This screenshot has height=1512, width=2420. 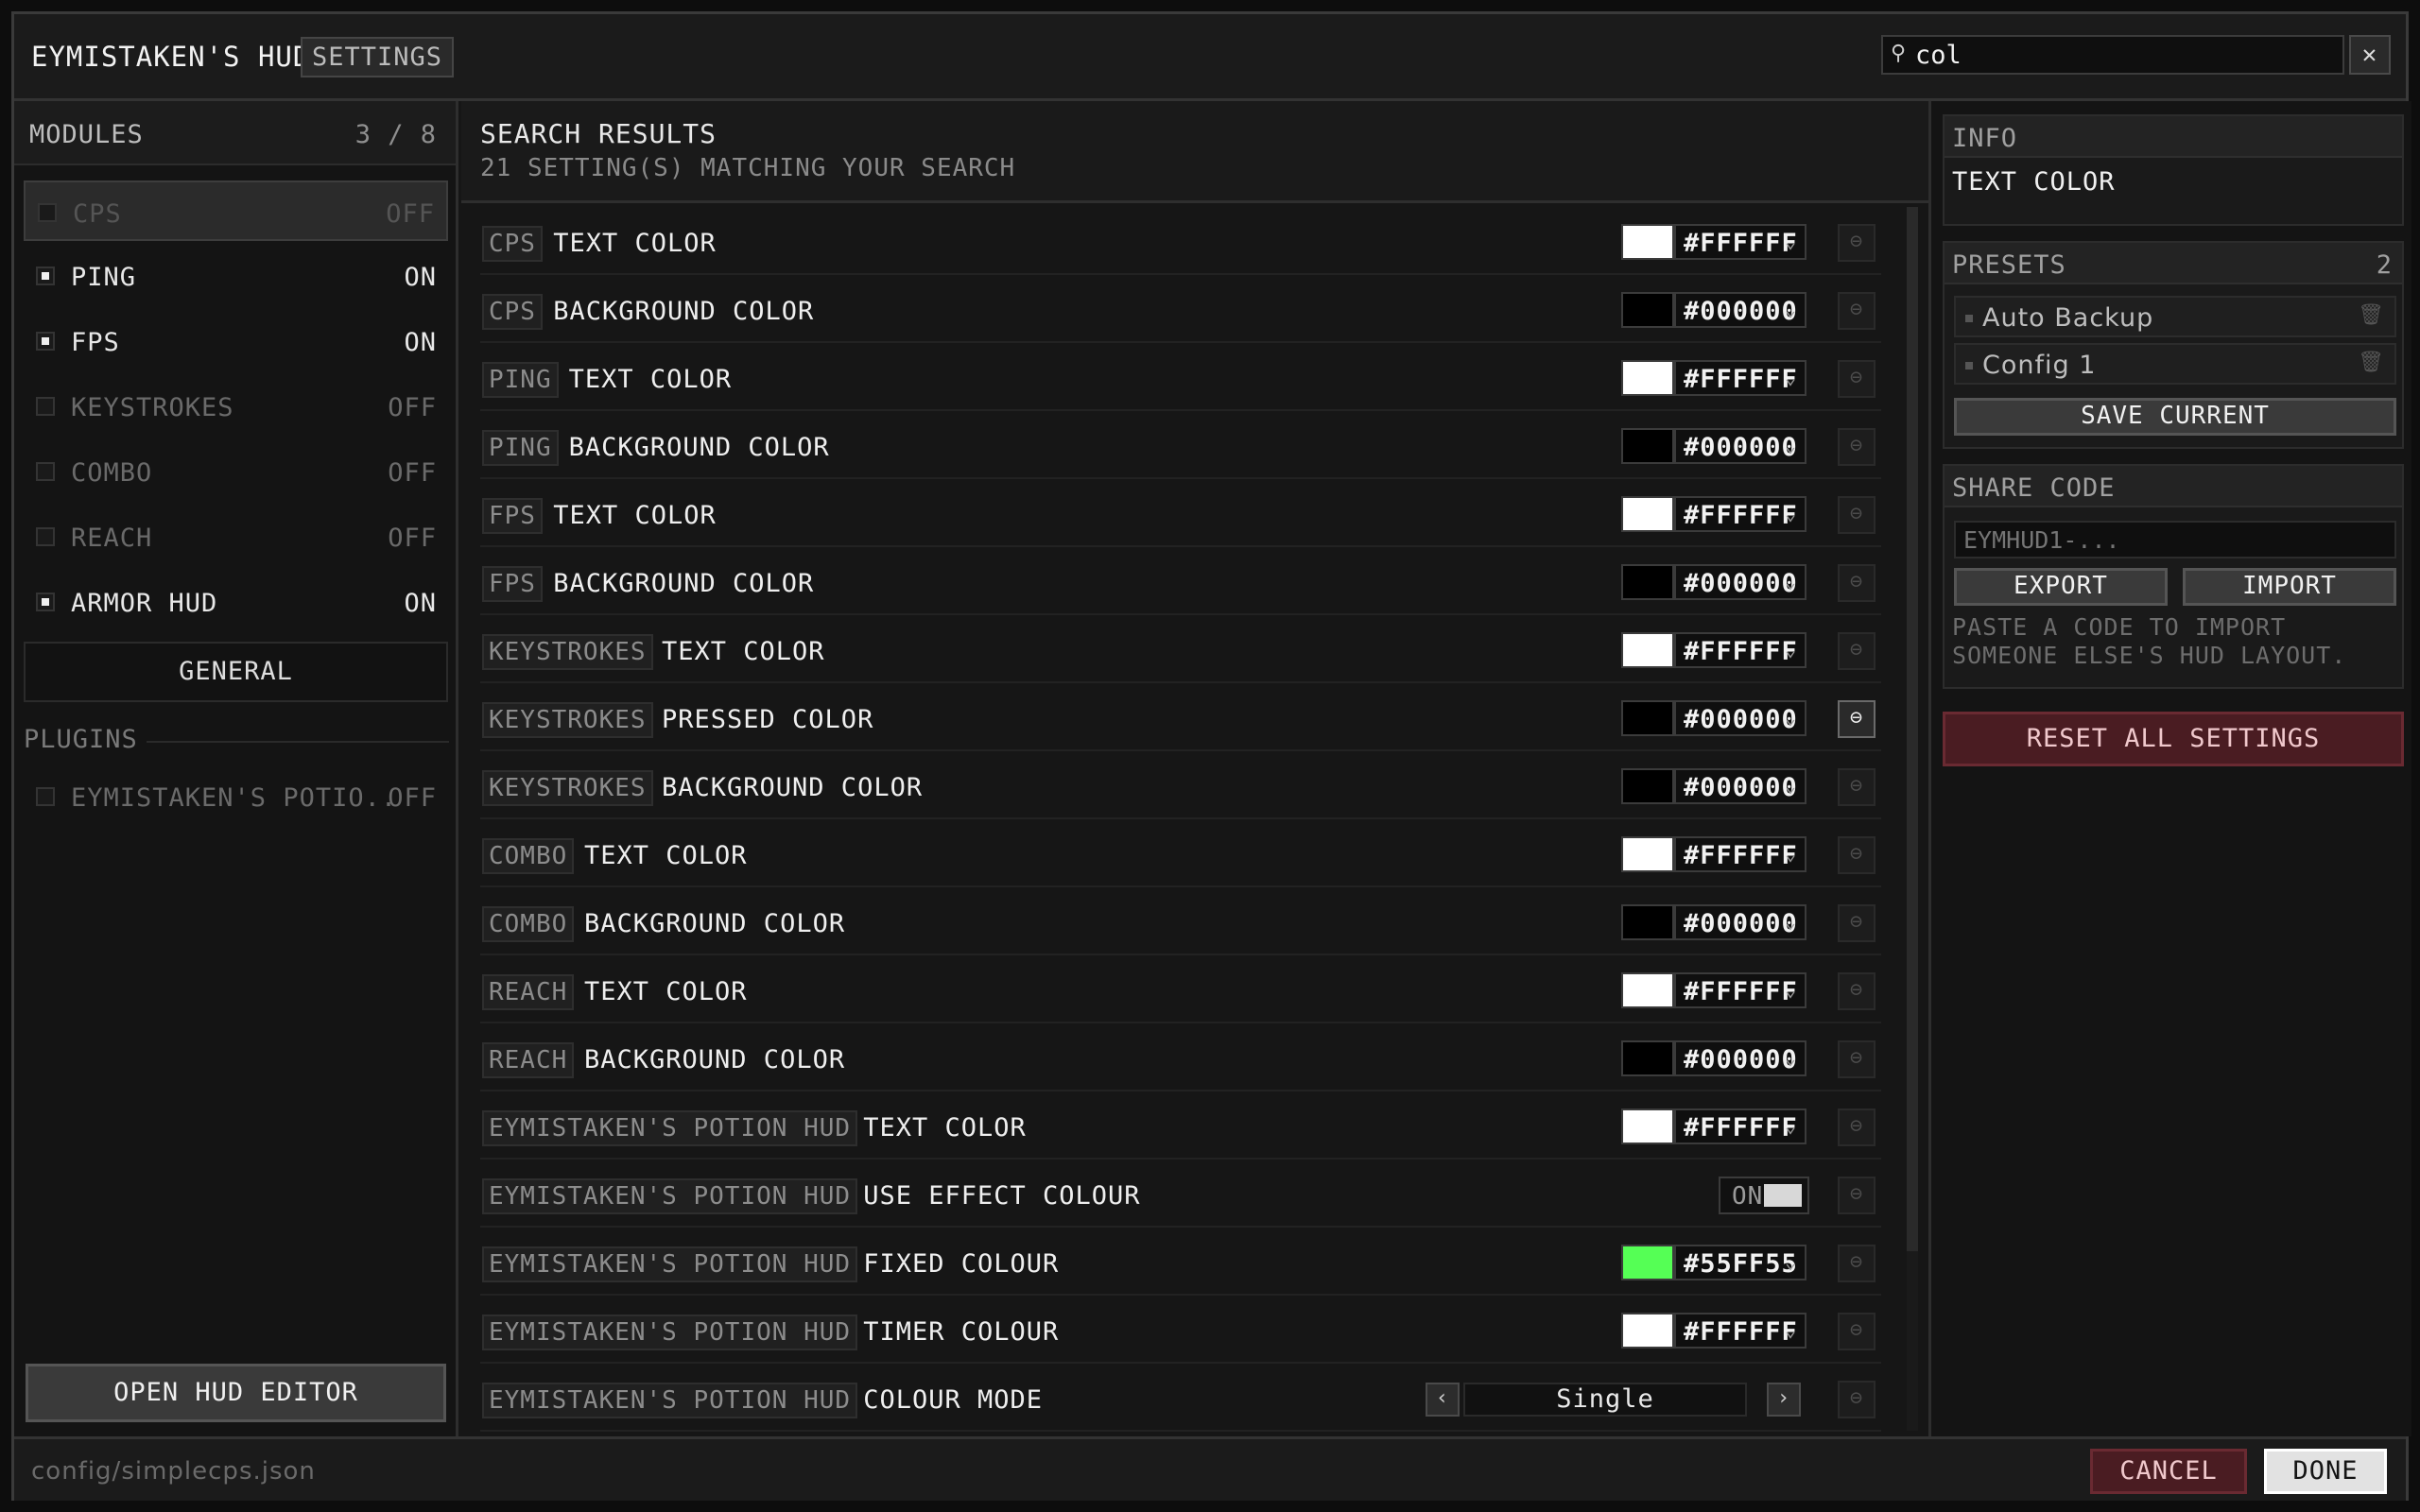 What do you see at coordinates (236, 672) in the screenshot?
I see `general-button: GENERAL` at bounding box center [236, 672].